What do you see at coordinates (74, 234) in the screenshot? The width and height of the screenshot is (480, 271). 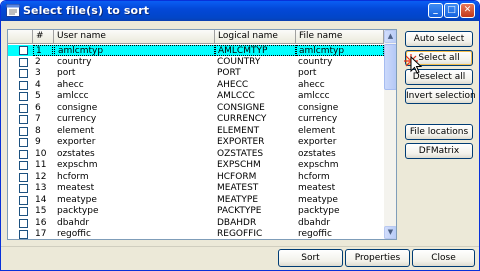 I see `row-user-name: regoffic` at bounding box center [74, 234].